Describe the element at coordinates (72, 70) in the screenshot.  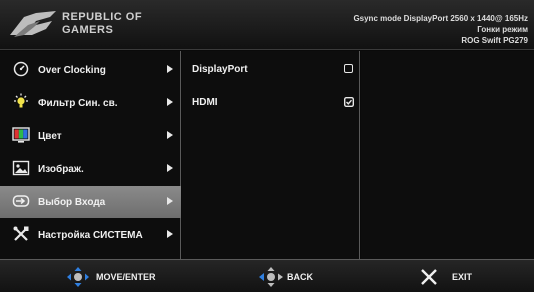
I see `menu-label: Over Clocking` at that location.